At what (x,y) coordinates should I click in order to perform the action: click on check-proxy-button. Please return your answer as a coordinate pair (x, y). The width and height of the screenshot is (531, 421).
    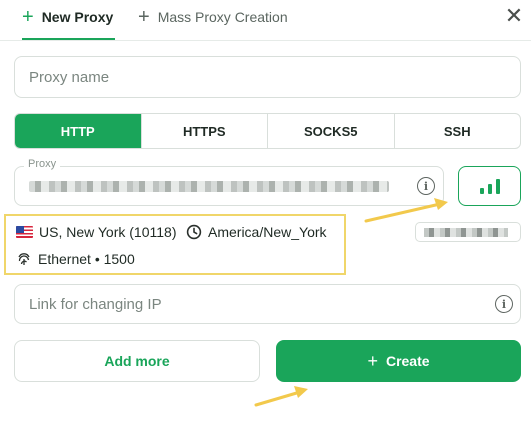
    Looking at the image, I should click on (489, 186).